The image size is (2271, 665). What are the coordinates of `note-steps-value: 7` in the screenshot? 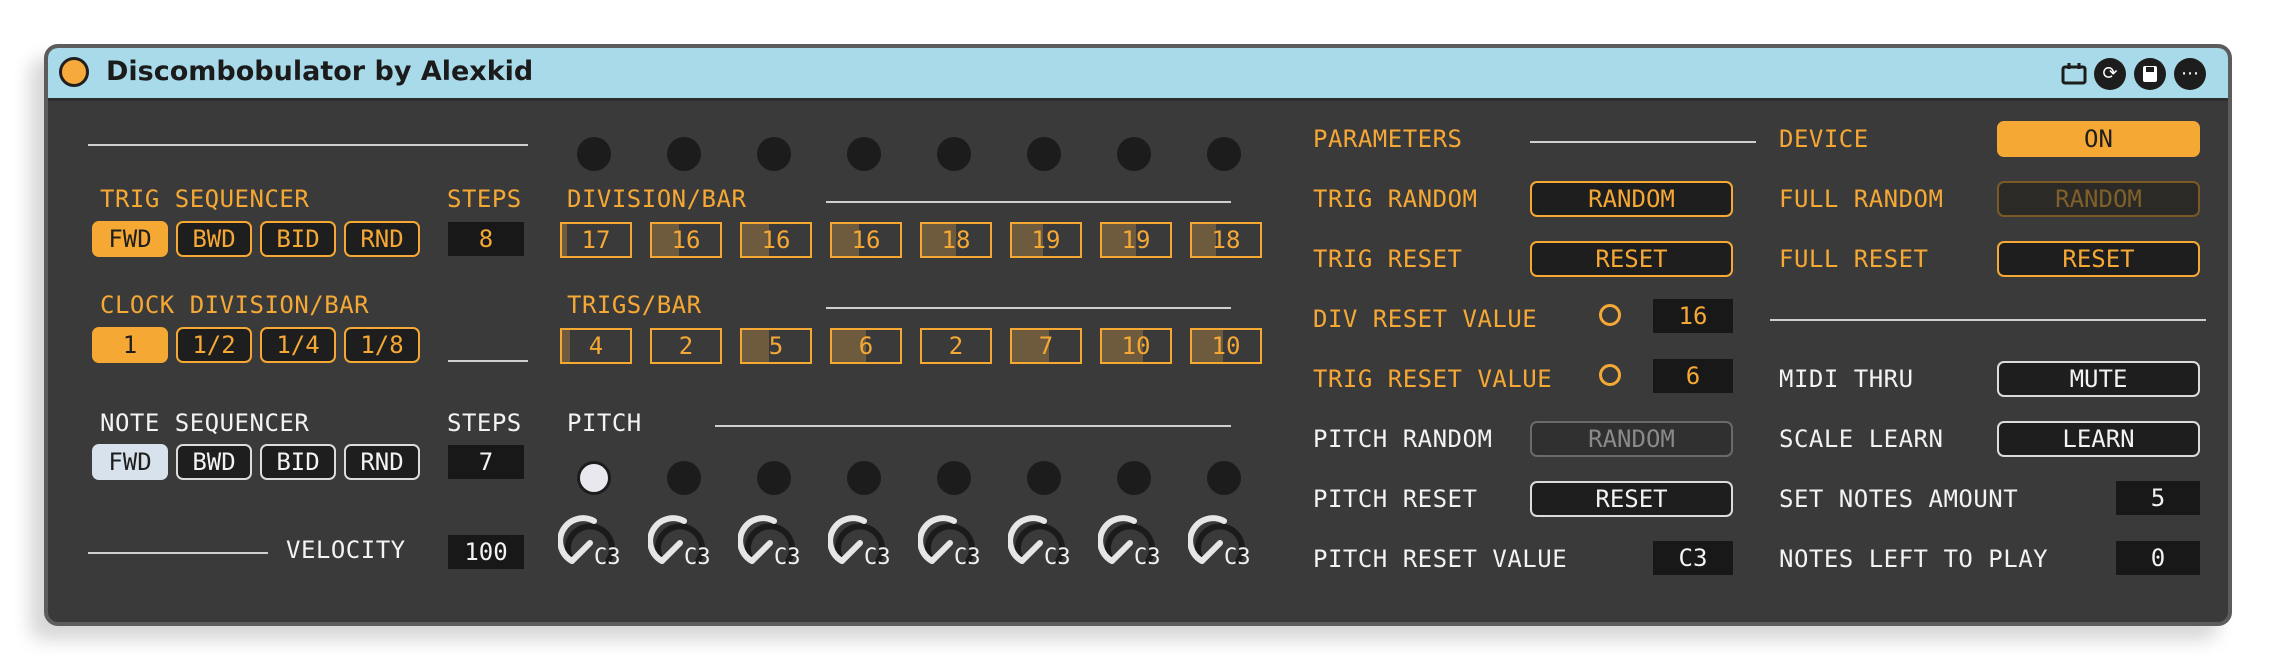 It's located at (486, 462).